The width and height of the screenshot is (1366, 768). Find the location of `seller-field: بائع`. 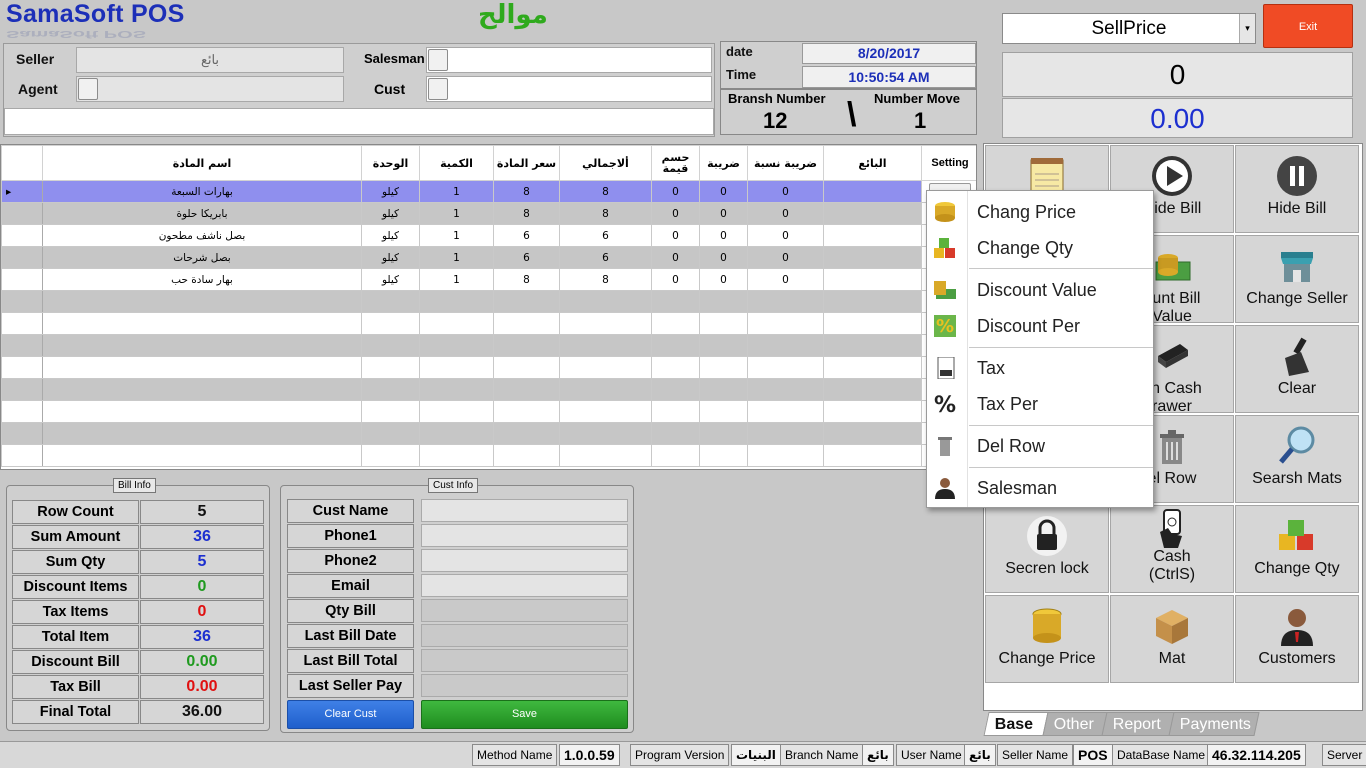

seller-field: بائع is located at coordinates (210, 60).